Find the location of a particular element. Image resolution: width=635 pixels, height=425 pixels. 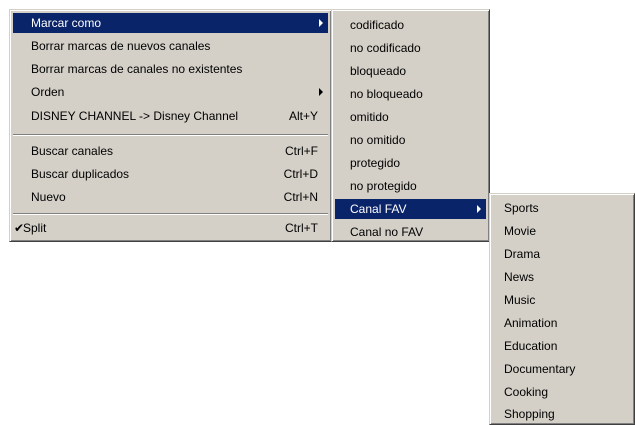

menu-item-omitido: omitido is located at coordinates (410, 117).